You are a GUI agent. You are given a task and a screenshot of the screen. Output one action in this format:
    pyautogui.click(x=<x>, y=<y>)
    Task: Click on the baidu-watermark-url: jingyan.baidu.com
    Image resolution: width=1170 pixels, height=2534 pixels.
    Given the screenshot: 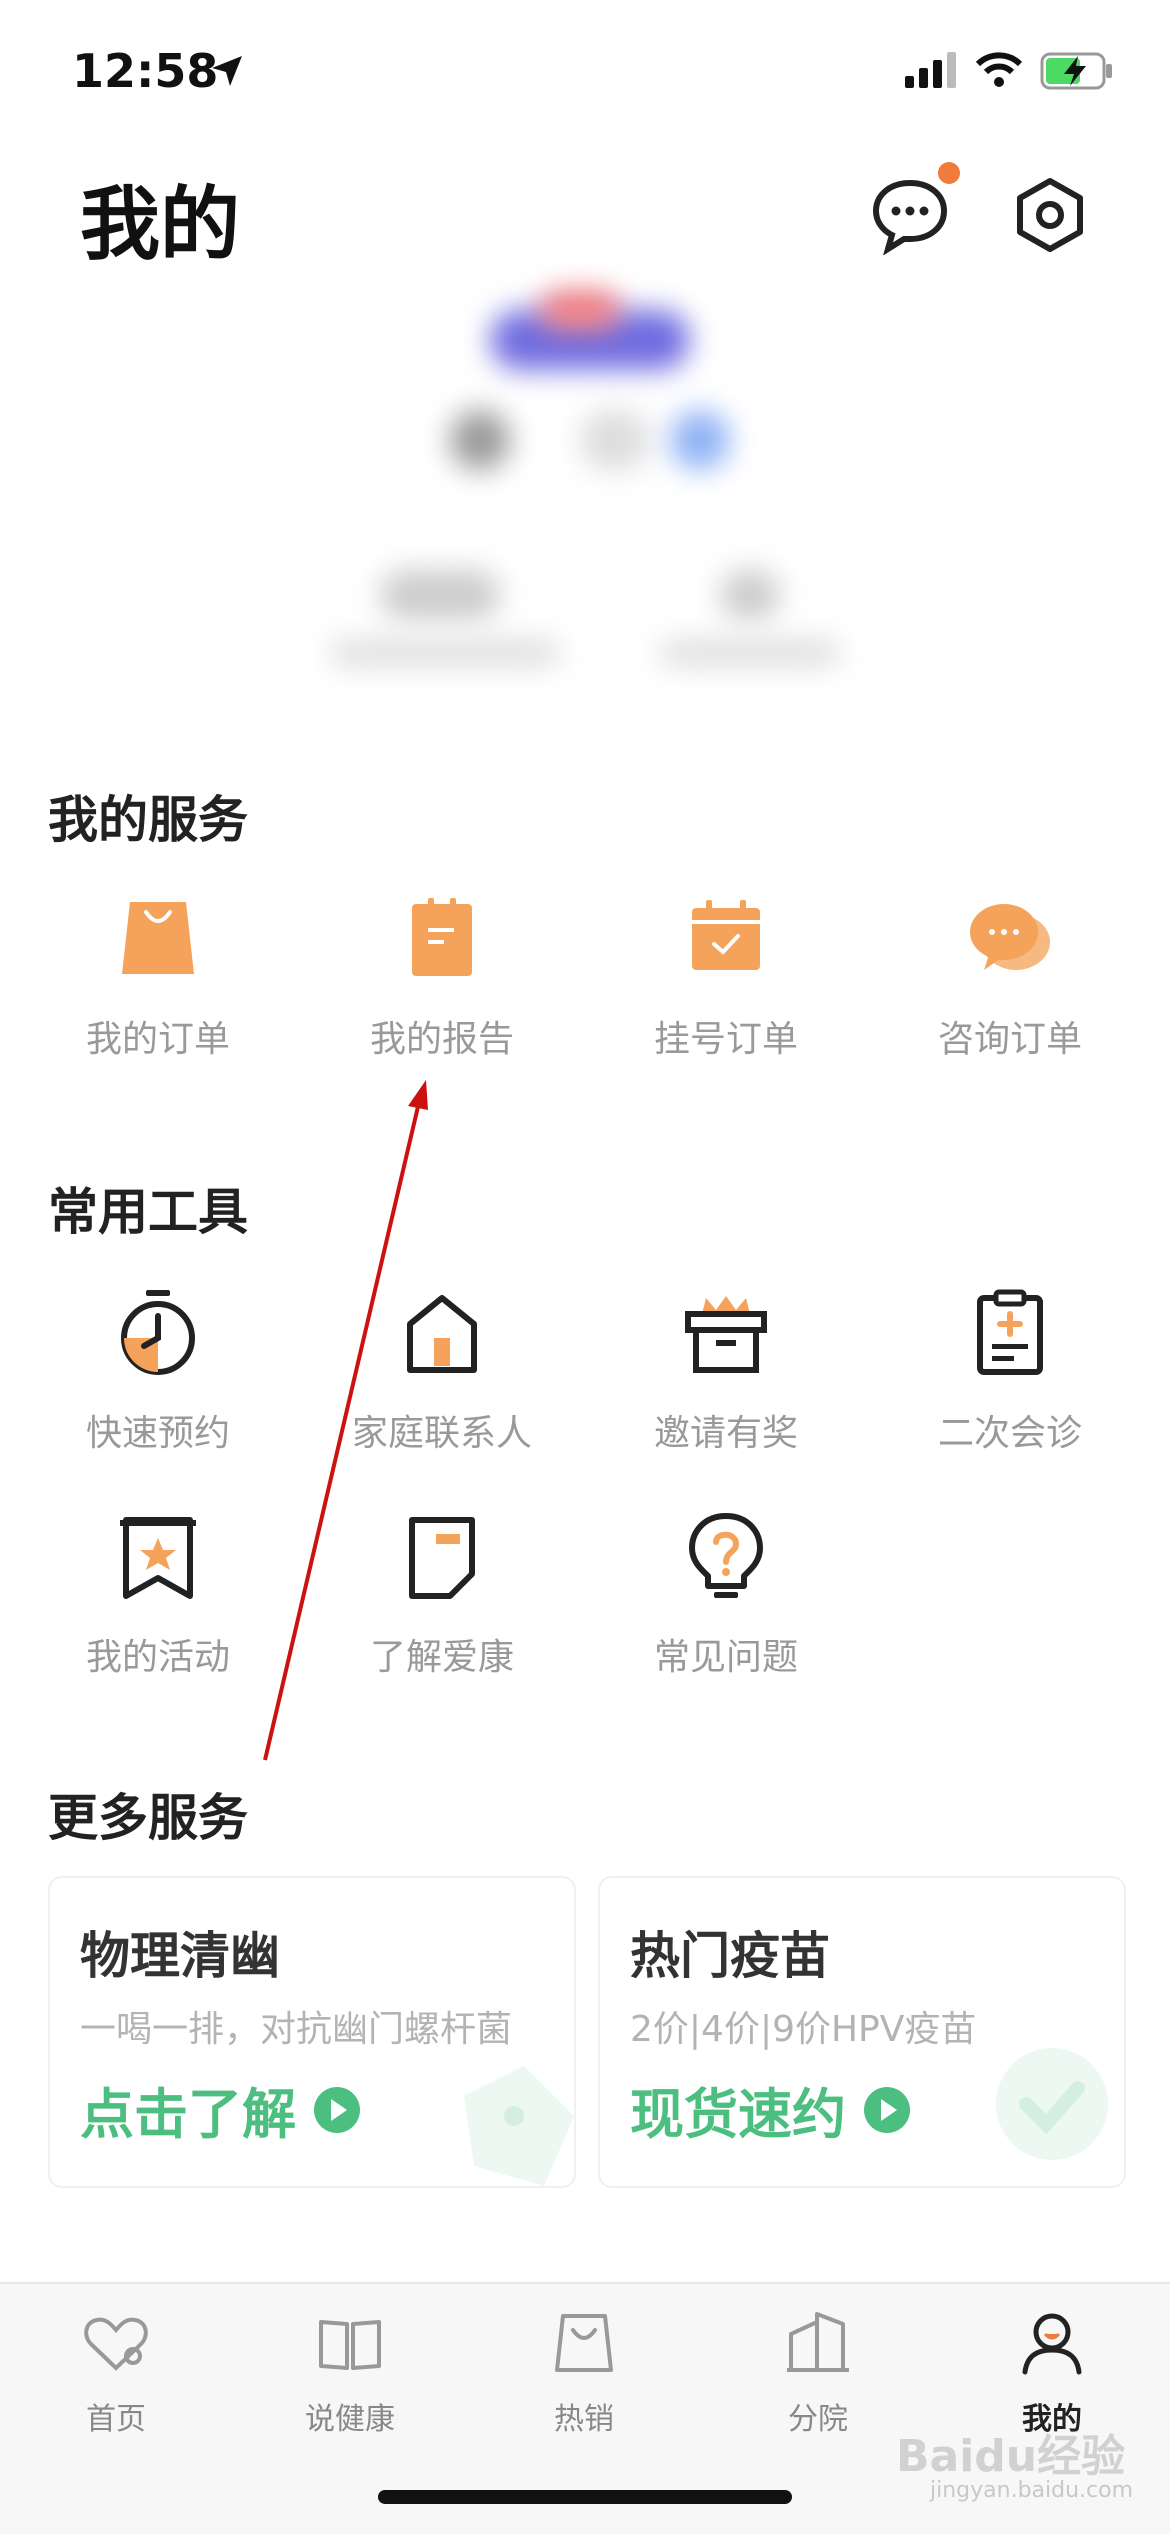 What is the action you would take?
    pyautogui.click(x=1032, y=2490)
    